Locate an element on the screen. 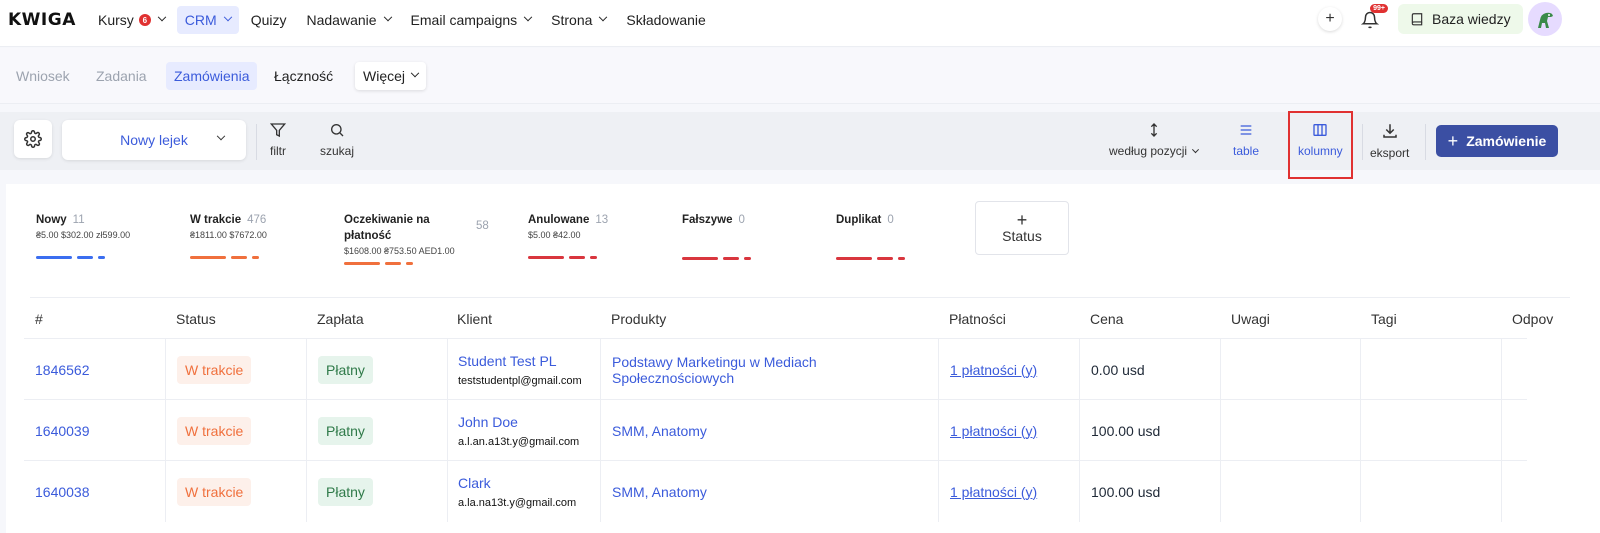 Image resolution: width=1600 pixels, height=533 pixels. list-icon is located at coordinates (1246, 130).